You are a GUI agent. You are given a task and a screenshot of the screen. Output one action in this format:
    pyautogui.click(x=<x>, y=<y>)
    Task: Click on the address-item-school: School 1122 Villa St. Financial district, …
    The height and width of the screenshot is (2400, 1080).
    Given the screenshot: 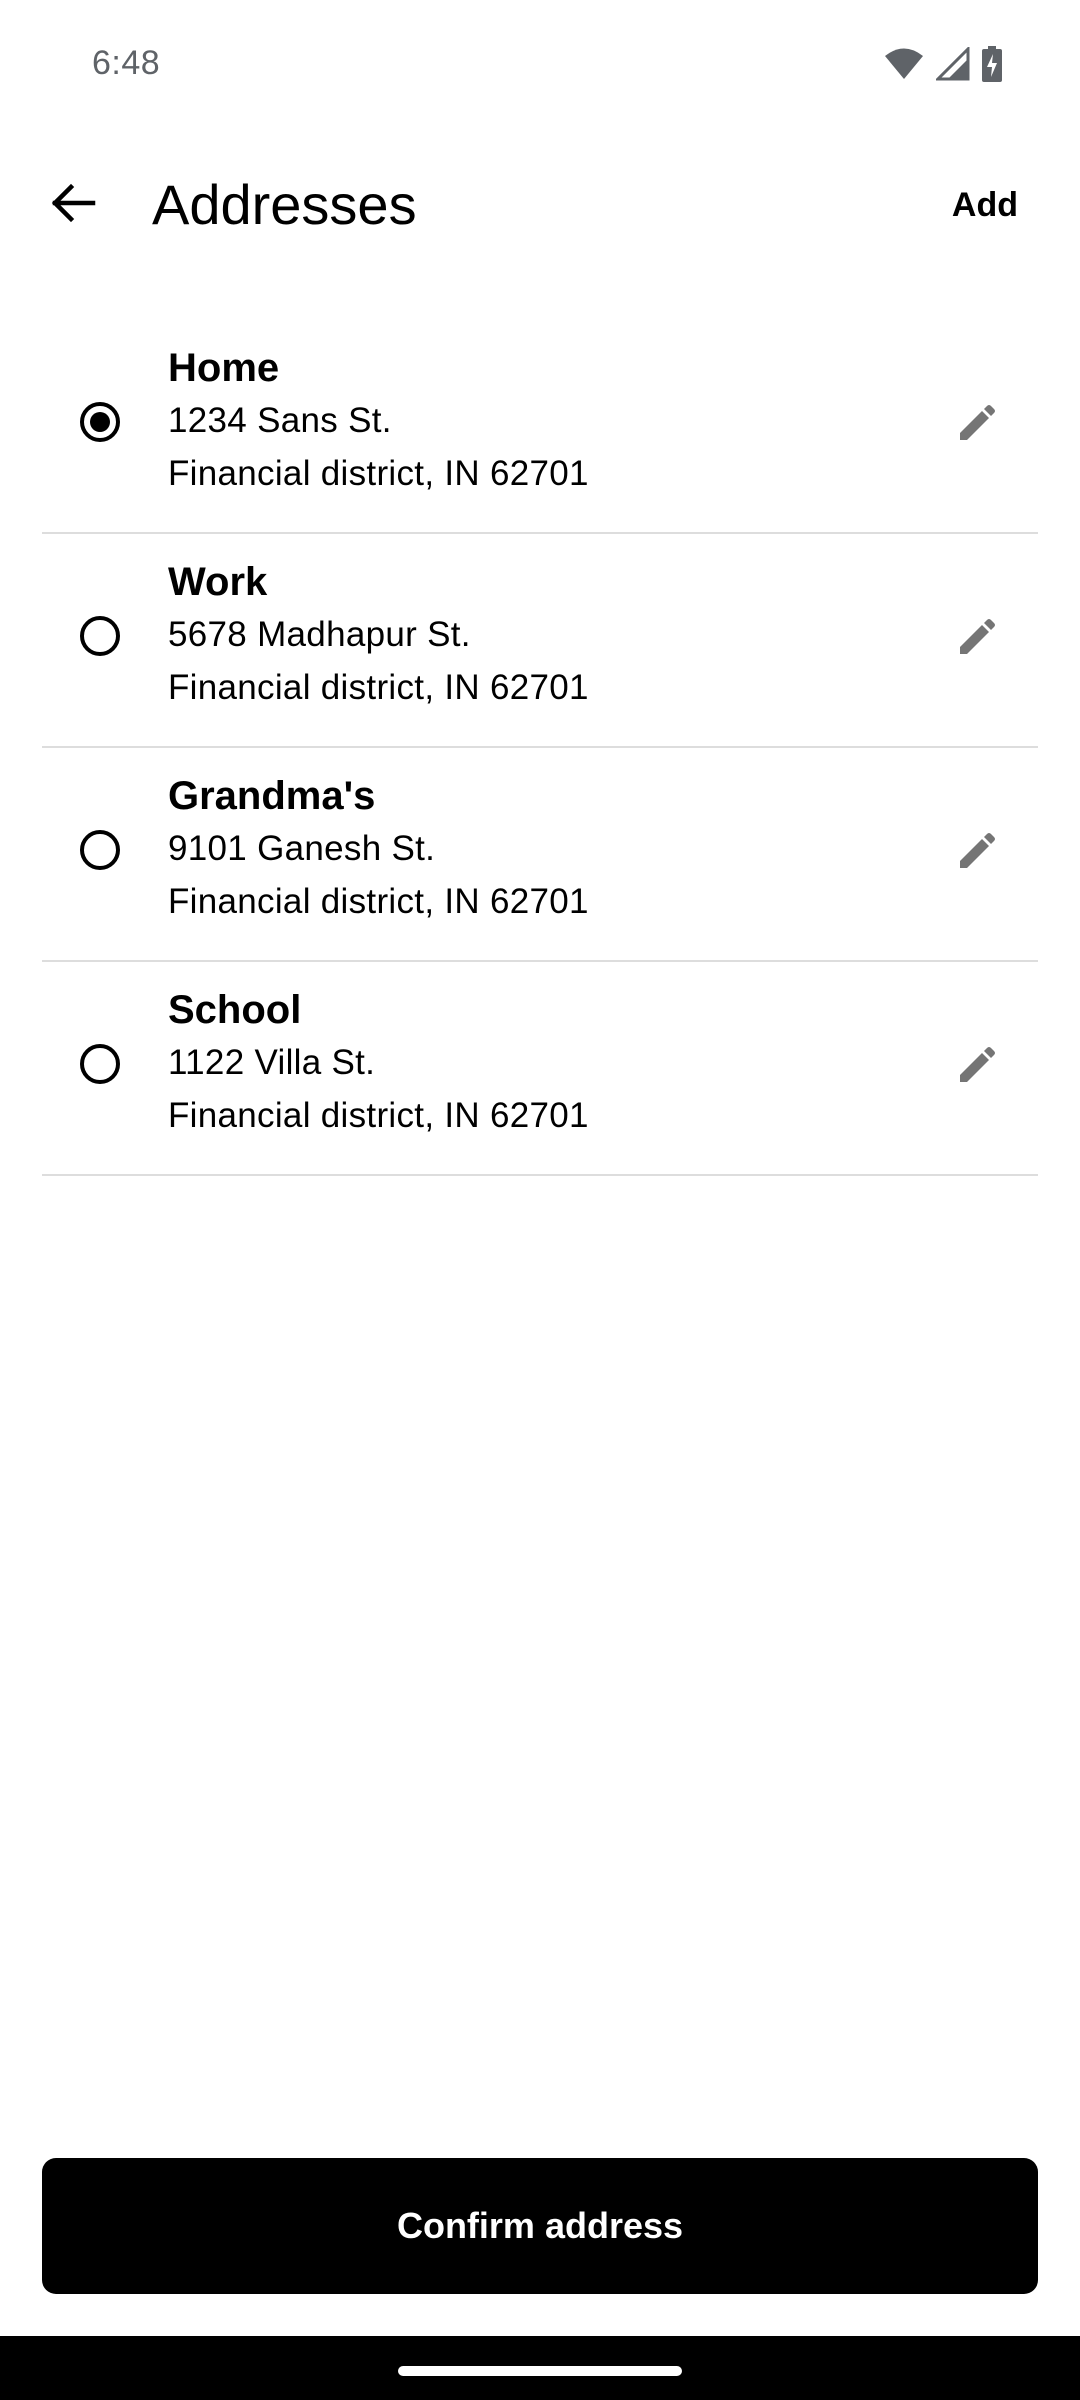 What is the action you would take?
    pyautogui.click(x=540, y=1069)
    